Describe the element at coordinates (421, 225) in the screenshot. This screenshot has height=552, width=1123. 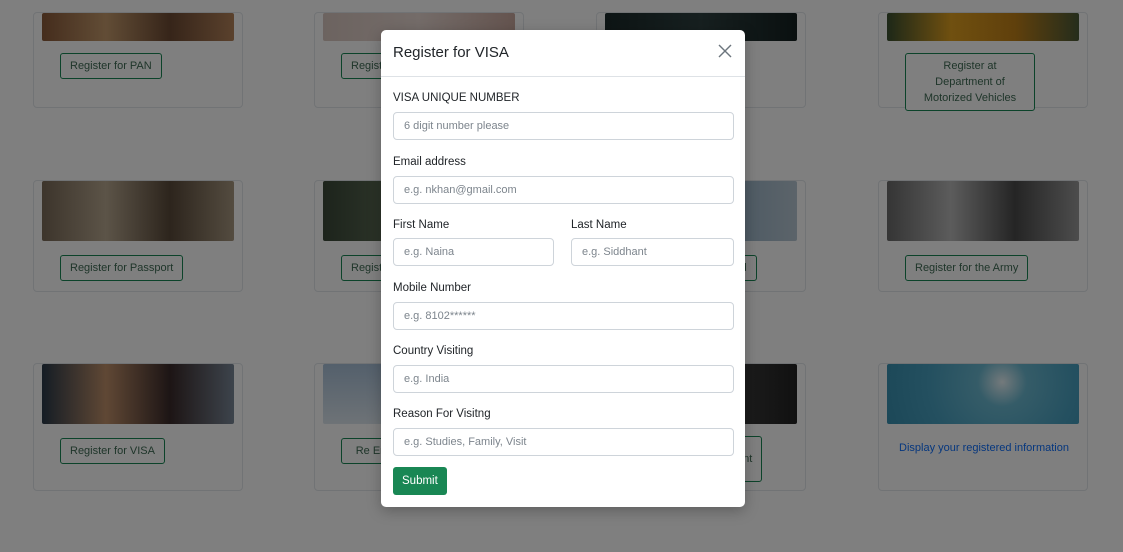
I see `first-name-label: First Name` at that location.